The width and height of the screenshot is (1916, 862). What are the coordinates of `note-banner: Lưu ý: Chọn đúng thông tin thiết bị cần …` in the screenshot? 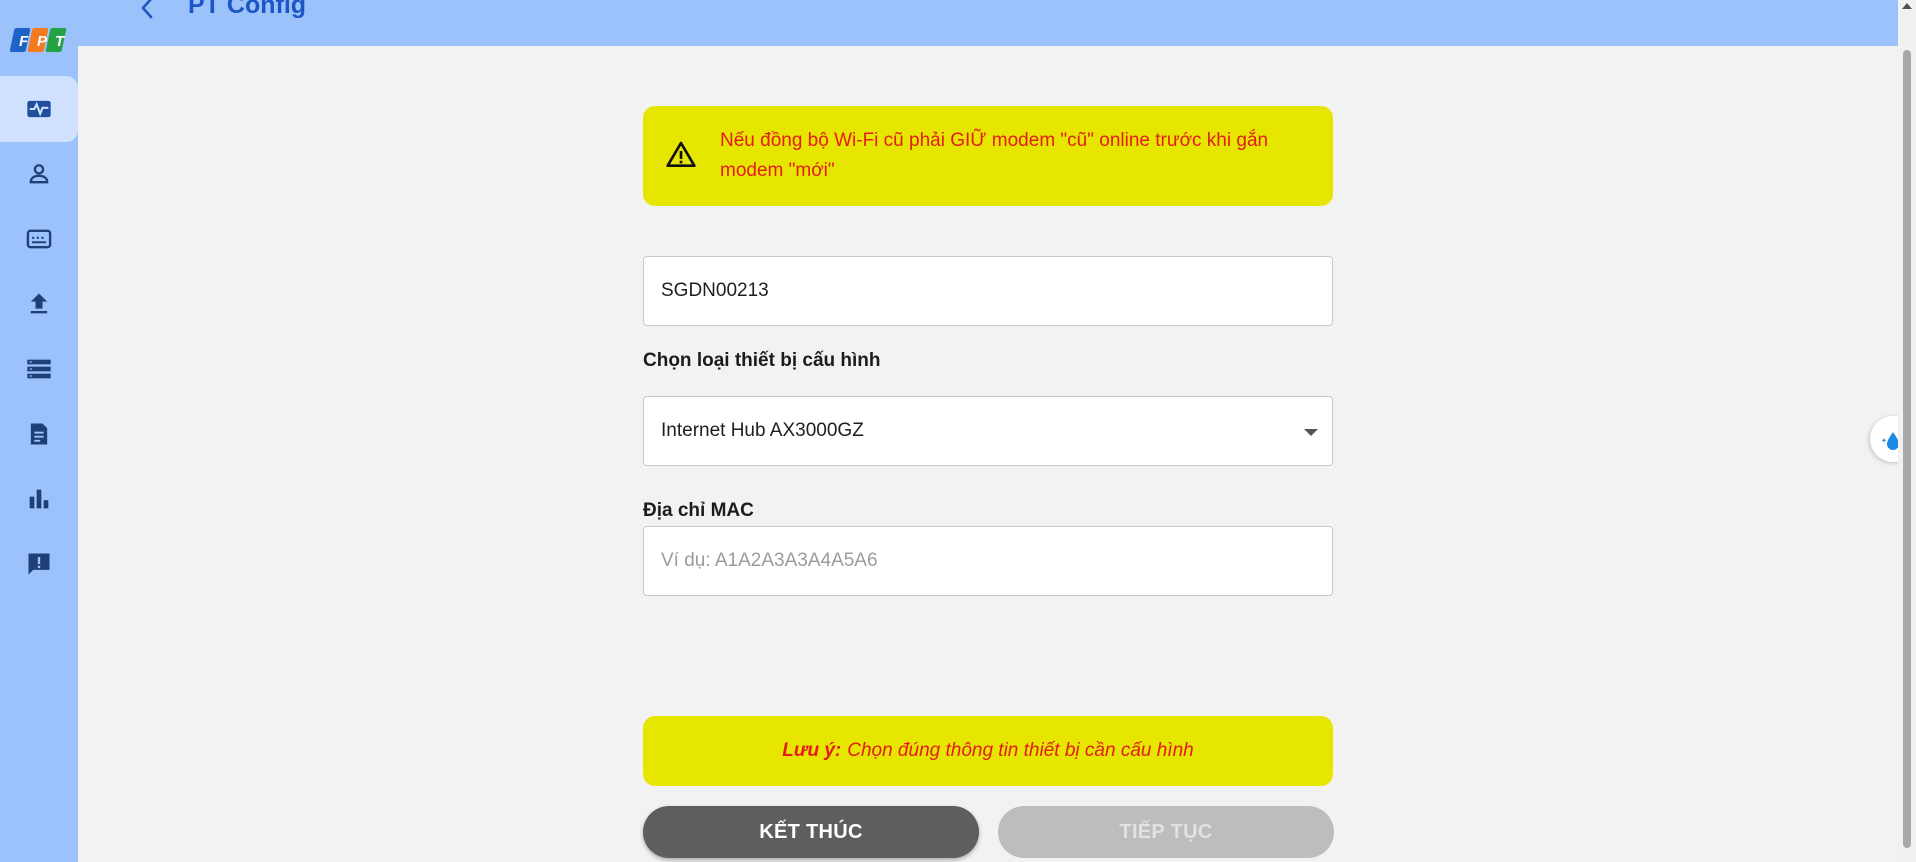 It's located at (988, 751).